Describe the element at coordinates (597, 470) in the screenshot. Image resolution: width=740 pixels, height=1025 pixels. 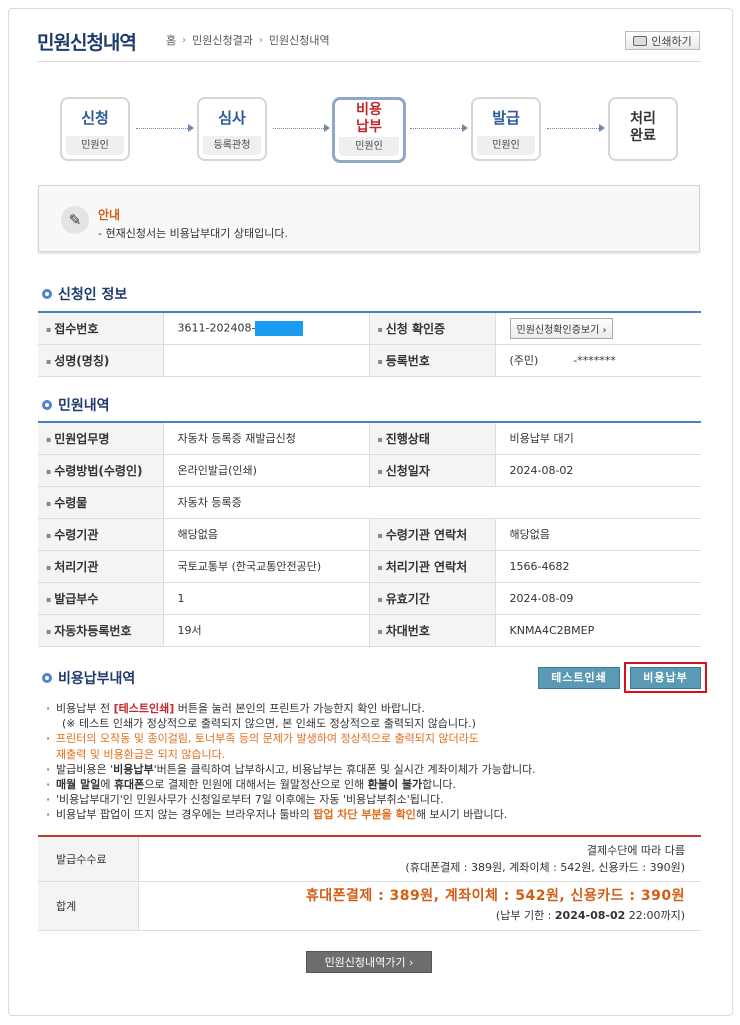
I see `row-value: 2024-08-02` at that location.